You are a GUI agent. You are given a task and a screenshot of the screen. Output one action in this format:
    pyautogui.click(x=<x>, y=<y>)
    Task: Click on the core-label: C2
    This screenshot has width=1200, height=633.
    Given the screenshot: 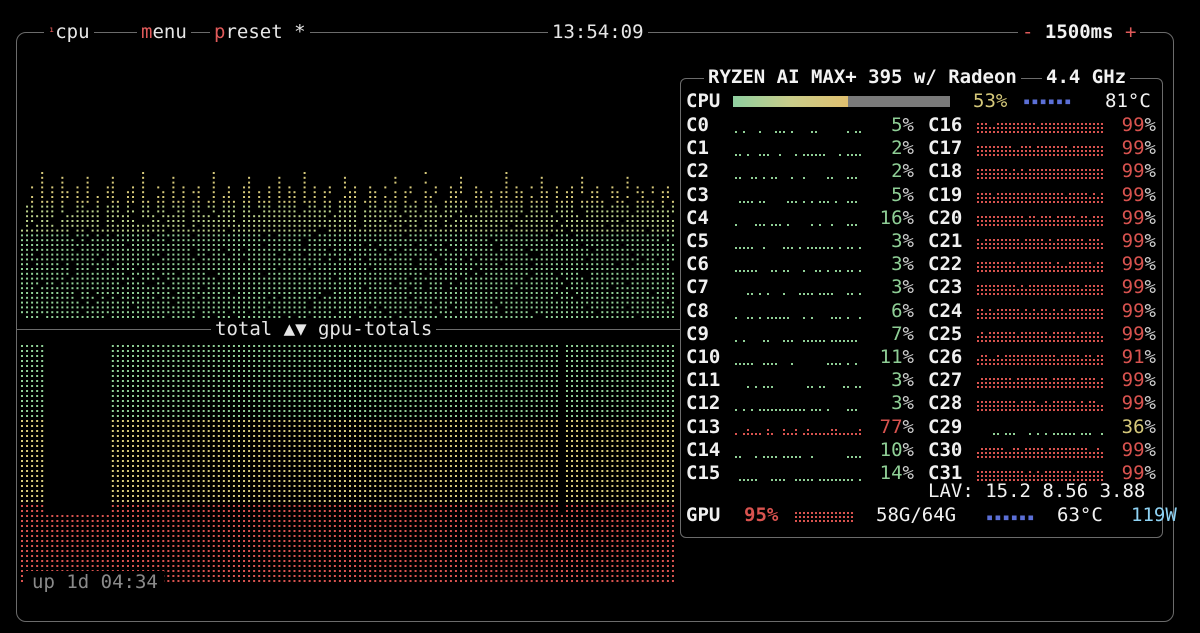 What is the action you would take?
    pyautogui.click(x=697, y=171)
    